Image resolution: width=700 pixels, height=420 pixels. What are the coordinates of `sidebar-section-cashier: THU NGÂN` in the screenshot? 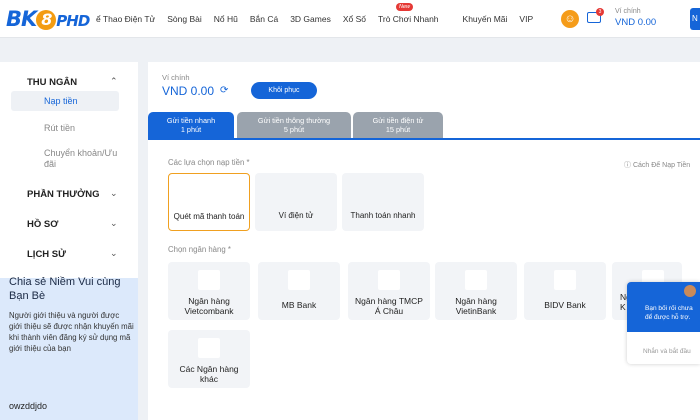 It's located at (52, 82).